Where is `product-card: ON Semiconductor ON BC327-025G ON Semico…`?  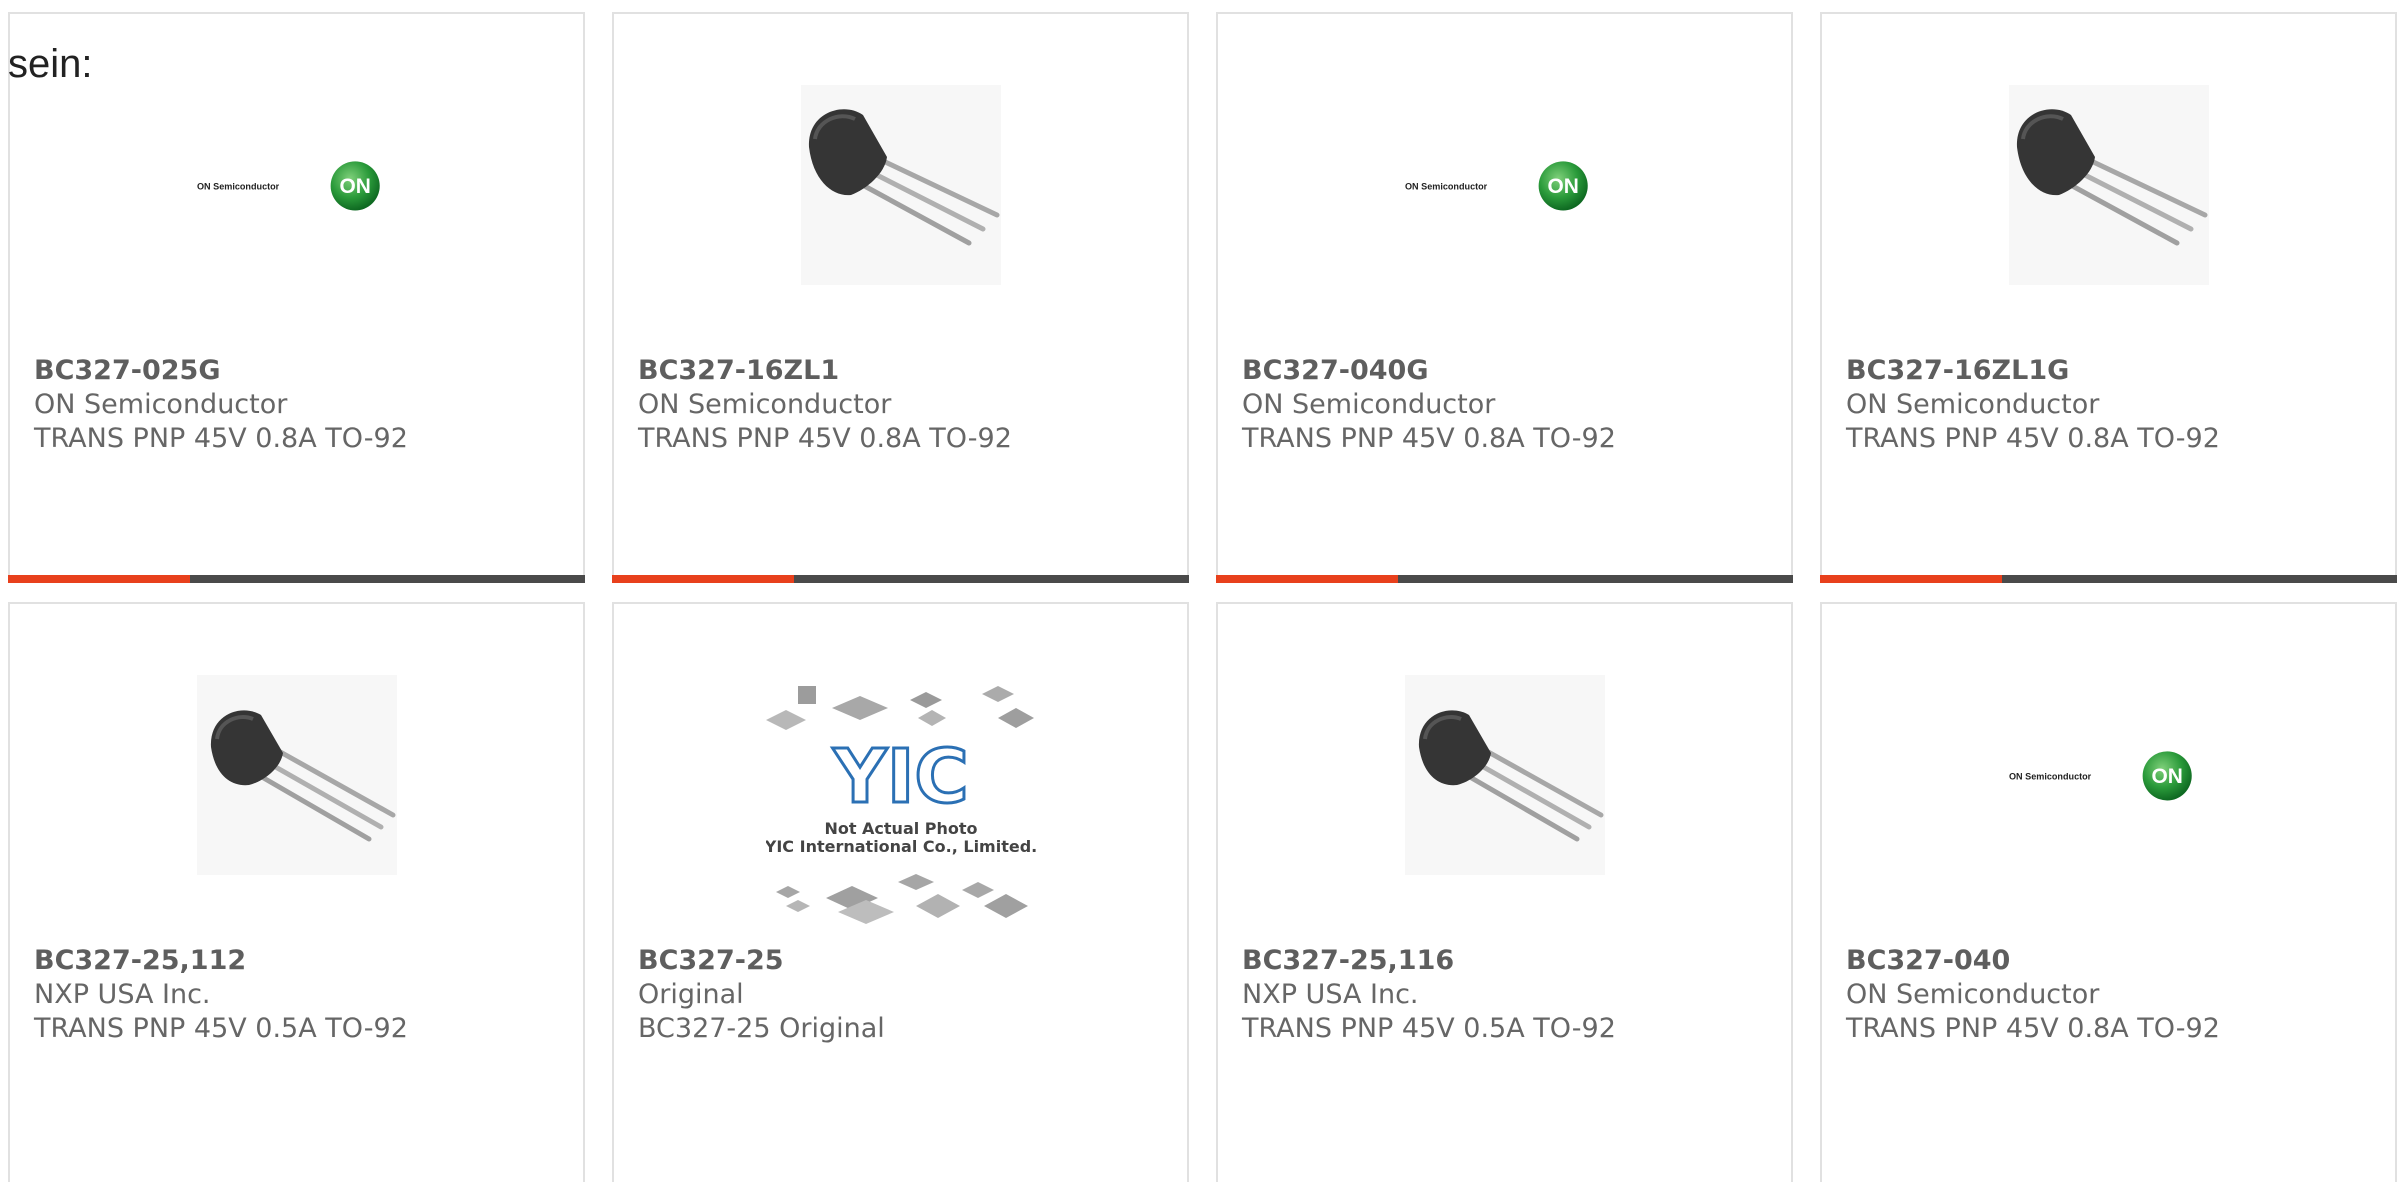 product-card: ON Semiconductor ON BC327-025G ON Semico… is located at coordinates (296, 297).